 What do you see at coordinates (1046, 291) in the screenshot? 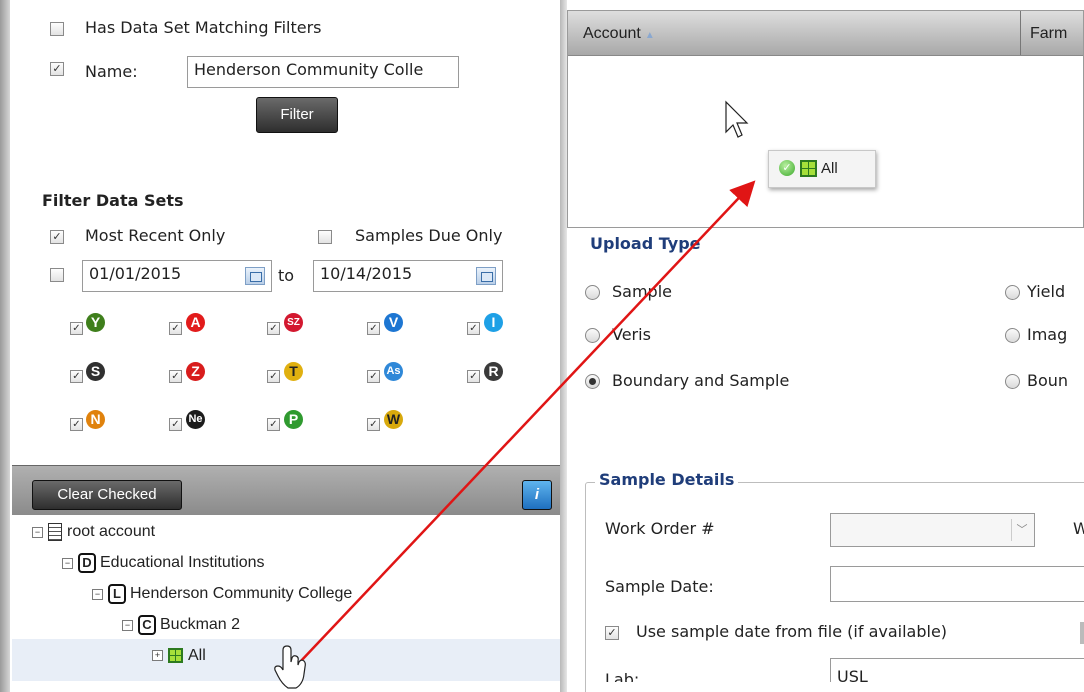
I see `radio-yield-label: Yield` at bounding box center [1046, 291].